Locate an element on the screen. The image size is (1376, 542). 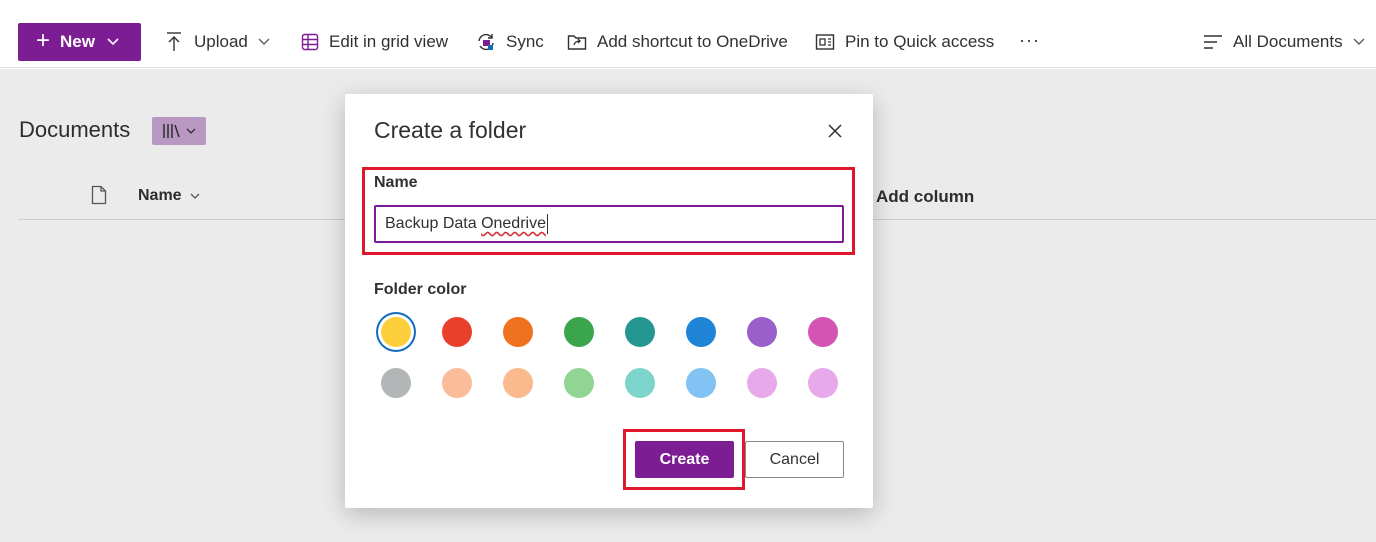
upload-label: Upload is located at coordinates (221, 41).